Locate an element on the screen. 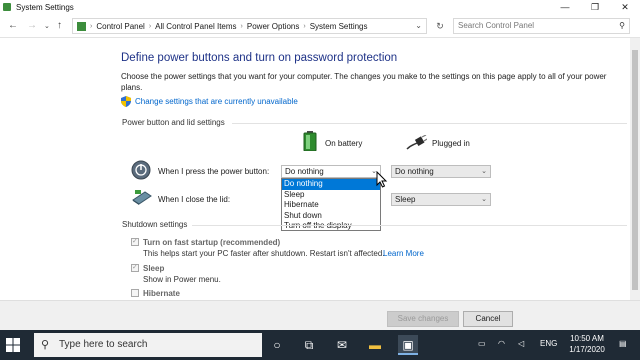 This screenshot has width=640, height=360. control-panel-small-icon is located at coordinates (81, 26).